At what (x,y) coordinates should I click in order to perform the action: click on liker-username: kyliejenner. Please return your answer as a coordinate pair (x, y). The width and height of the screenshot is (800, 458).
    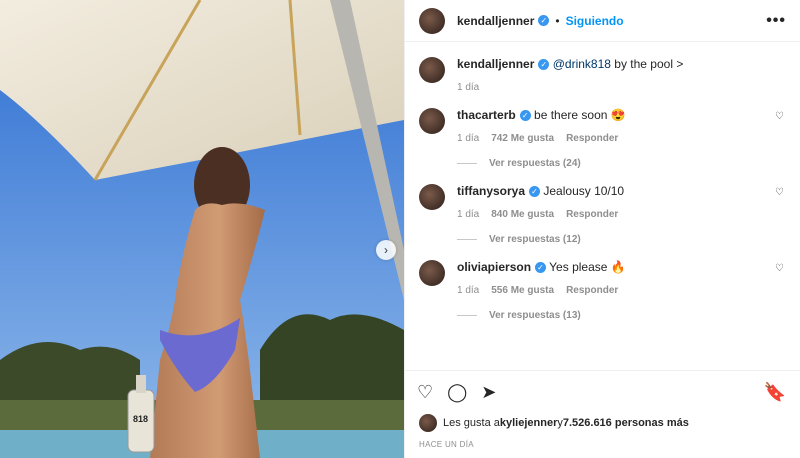
    Looking at the image, I should click on (528, 423).